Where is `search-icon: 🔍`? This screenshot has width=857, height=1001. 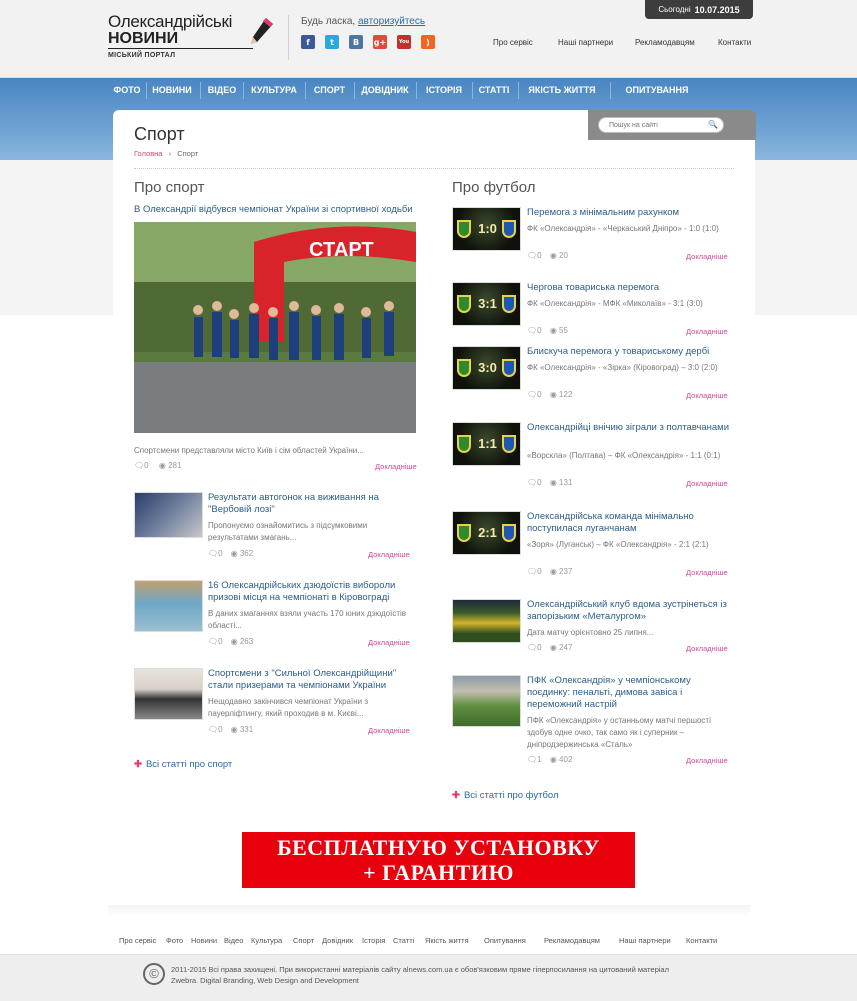
search-icon: 🔍 is located at coordinates (713, 124).